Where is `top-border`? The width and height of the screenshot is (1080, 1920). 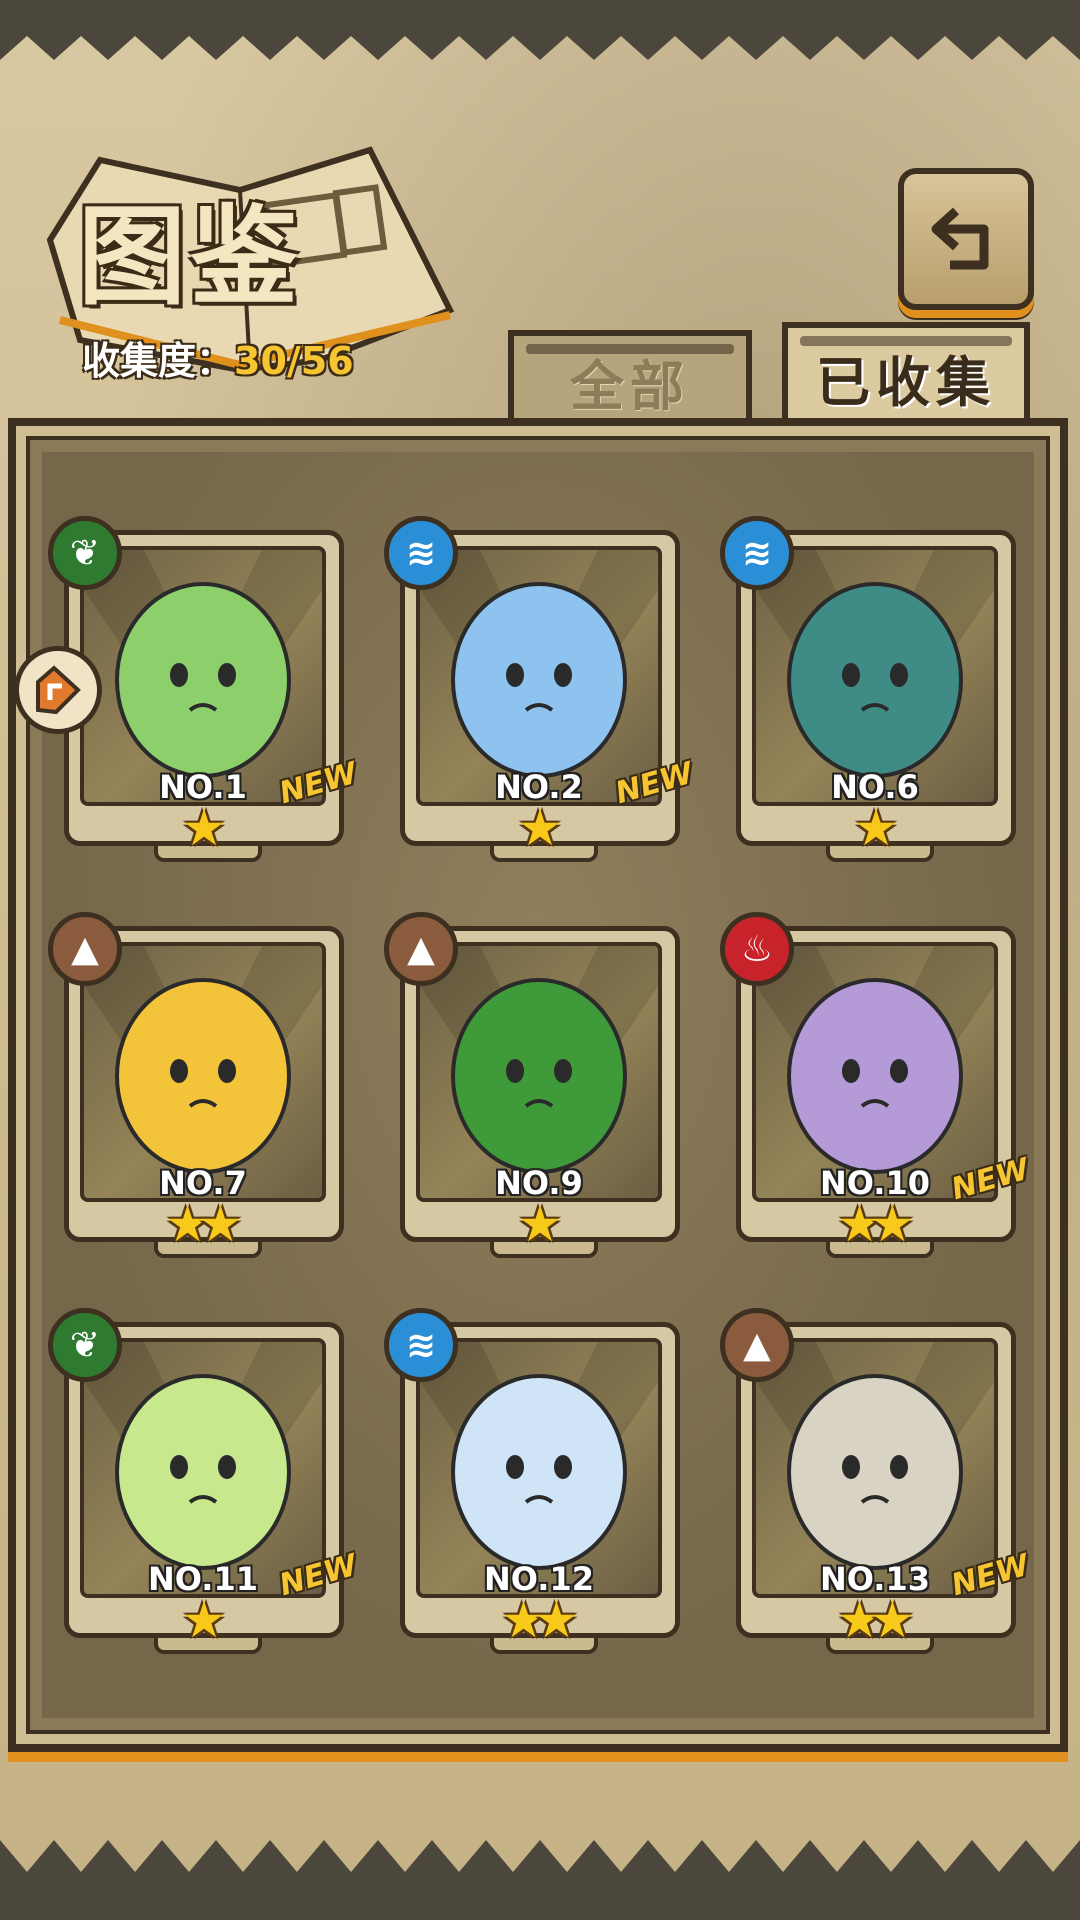
top-border is located at coordinates (540, 30).